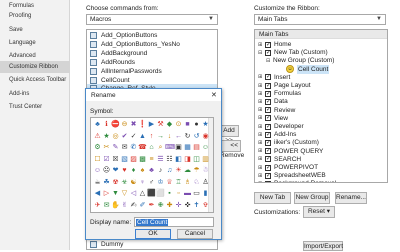 Image resolution: width=400 pixels, height=252 pixels. Describe the element at coordinates (153, 234) in the screenshot. I see `ok-button: OK` at that location.